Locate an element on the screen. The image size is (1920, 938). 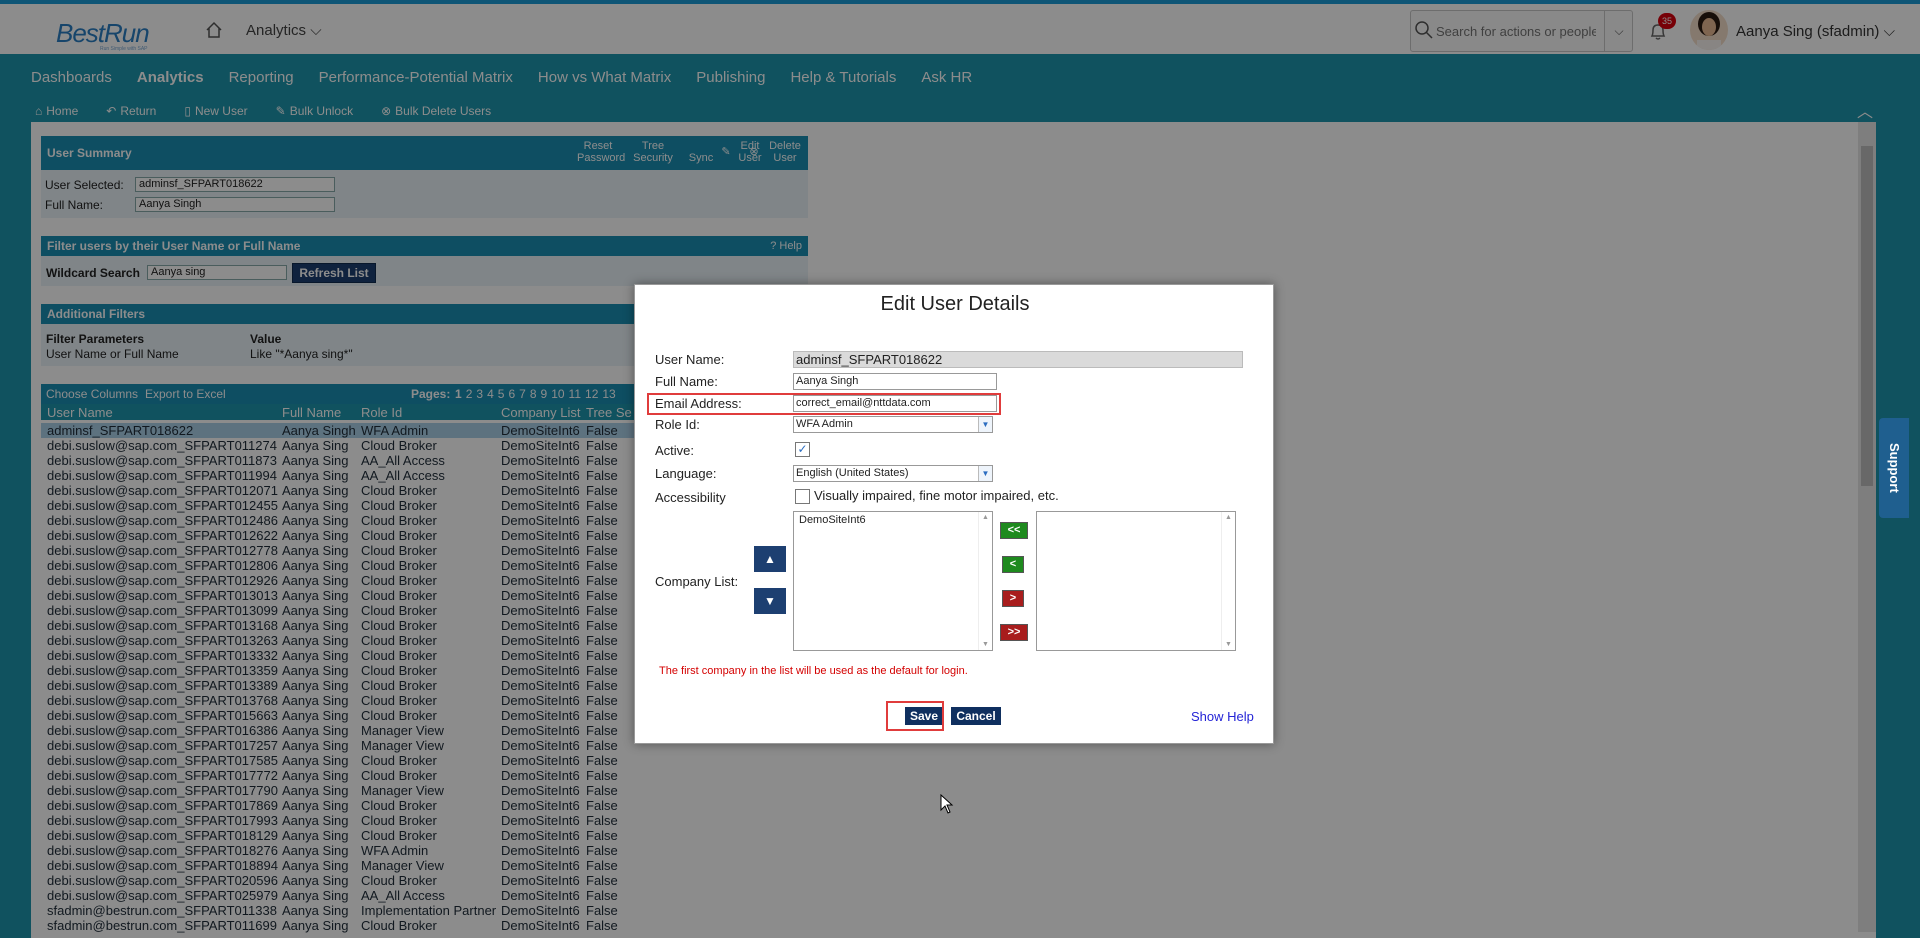
company-list-label: Company List: is located at coordinates (697, 581).